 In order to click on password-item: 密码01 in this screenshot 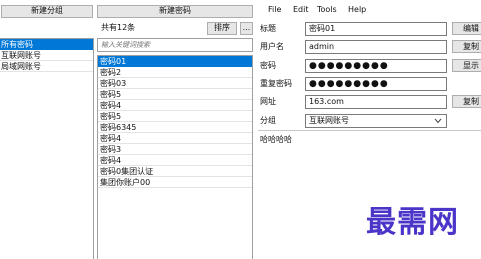, I will do `click(175, 61)`.